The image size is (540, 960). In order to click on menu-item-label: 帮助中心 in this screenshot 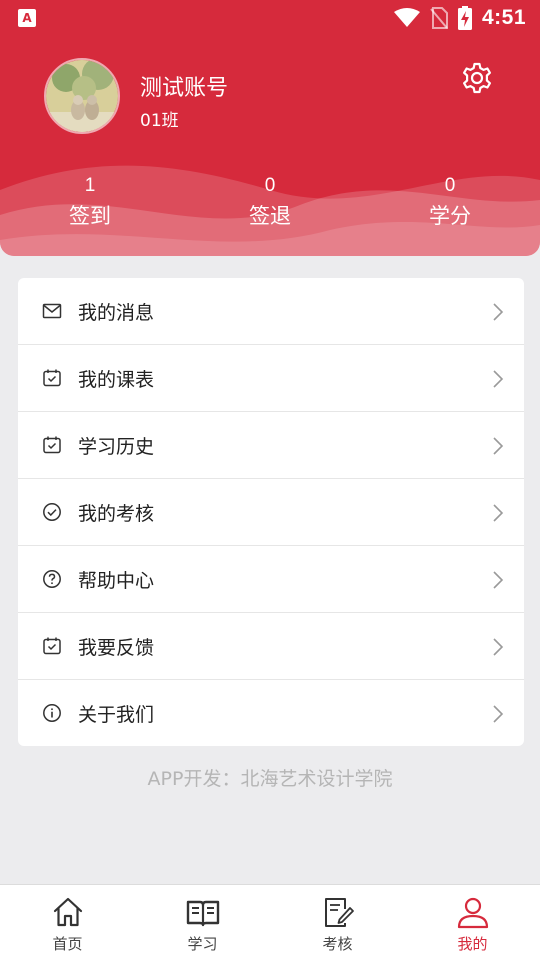, I will do `click(116, 580)`.